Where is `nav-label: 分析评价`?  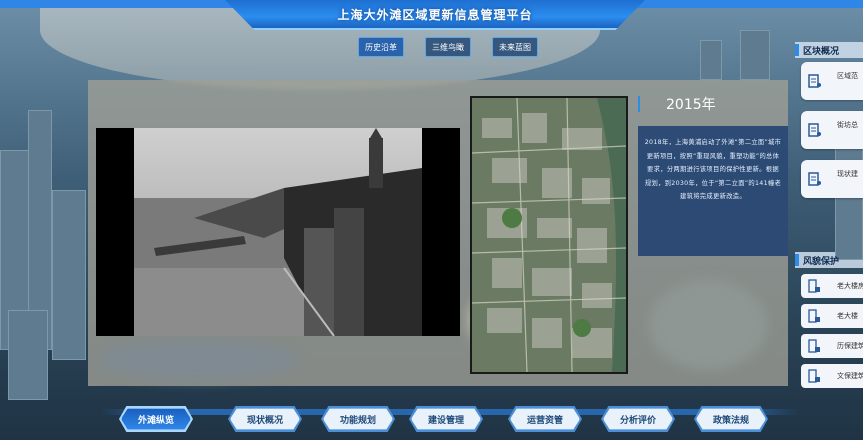 nav-label: 分析评价 is located at coordinates (637, 420).